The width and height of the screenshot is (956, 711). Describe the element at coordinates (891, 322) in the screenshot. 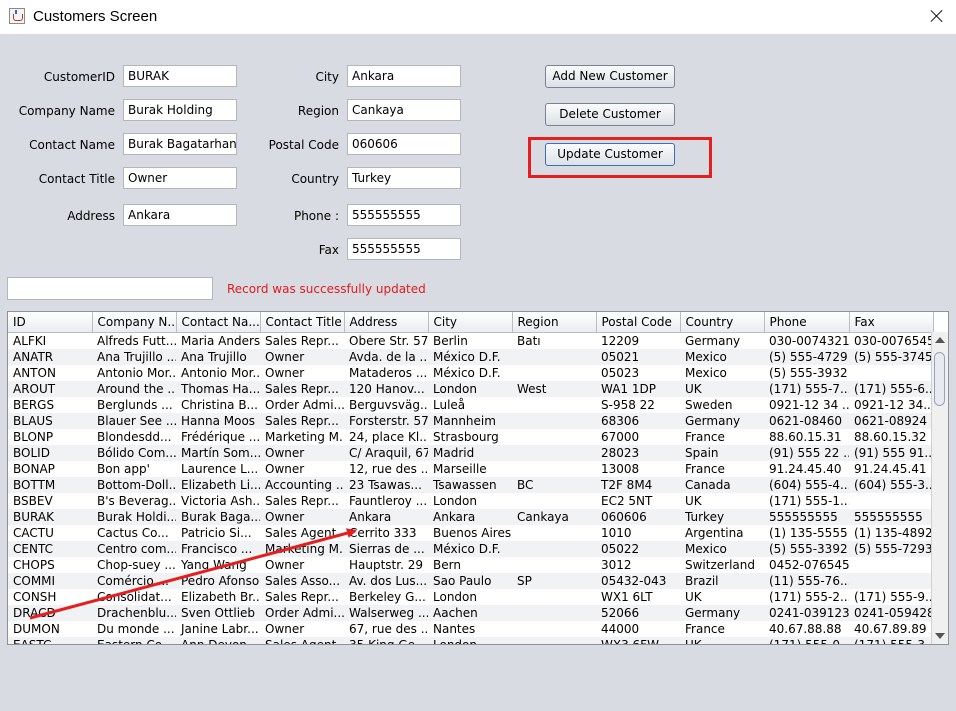

I see `column-header: Fax` at that location.